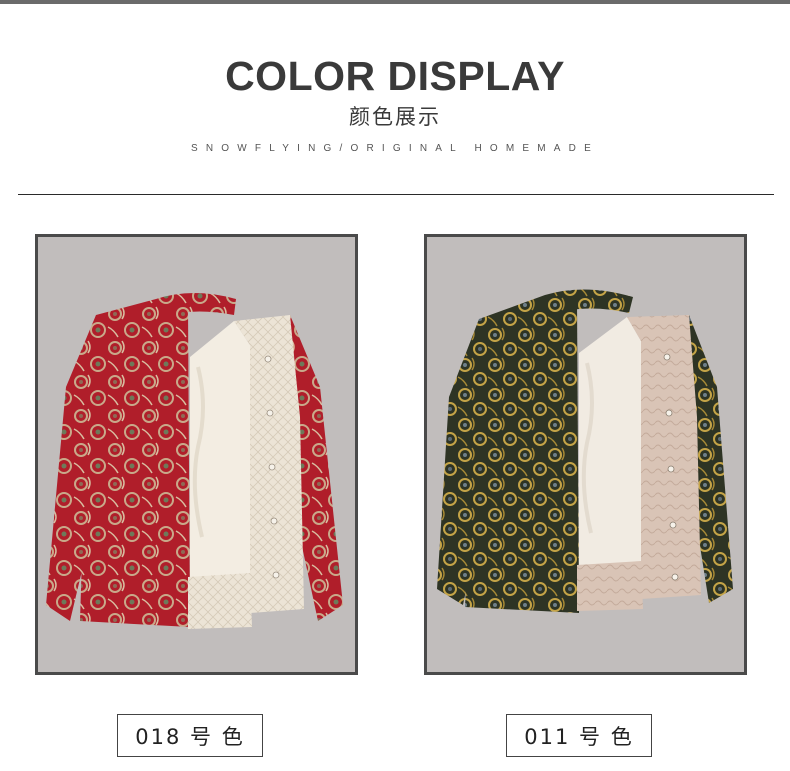 Image resolution: width=790 pixels, height=771 pixels. I want to click on top-border, so click(395, 2).